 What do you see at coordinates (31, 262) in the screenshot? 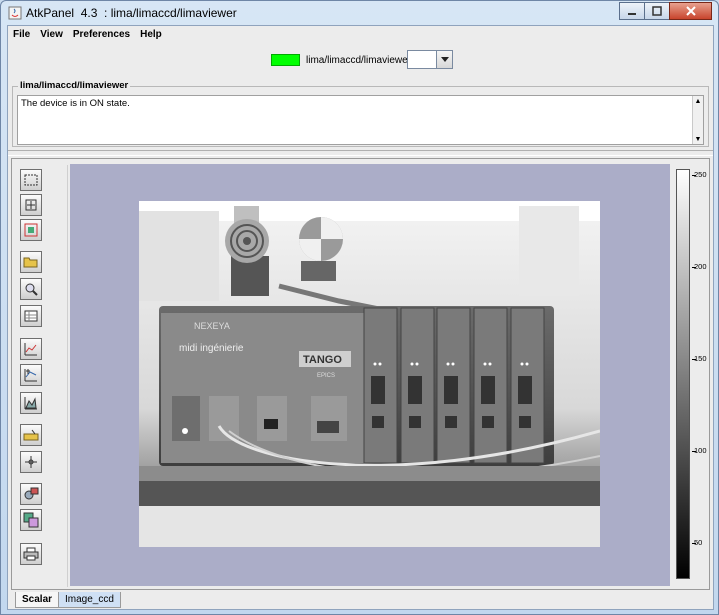
I see `open-file-icon` at bounding box center [31, 262].